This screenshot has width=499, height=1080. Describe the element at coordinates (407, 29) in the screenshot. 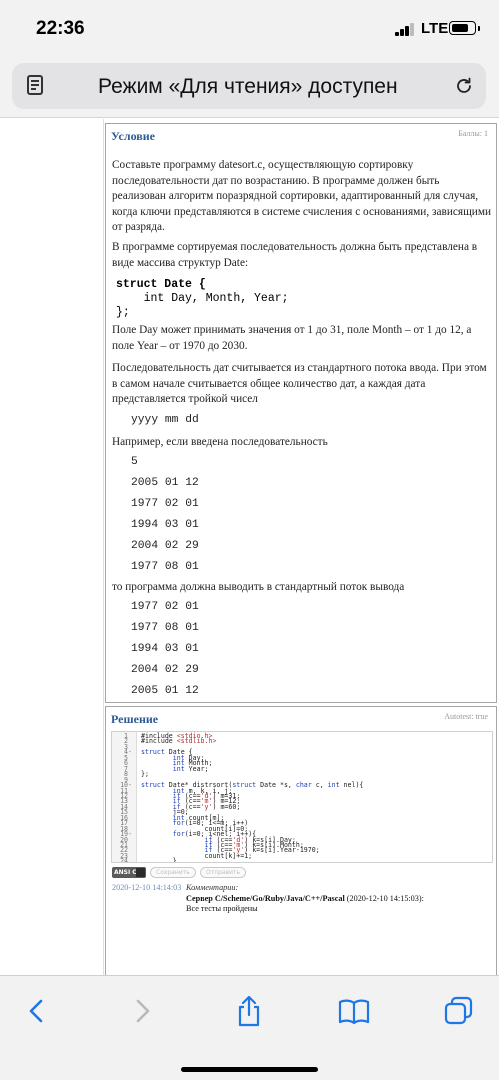

I see `signal-icon` at that location.